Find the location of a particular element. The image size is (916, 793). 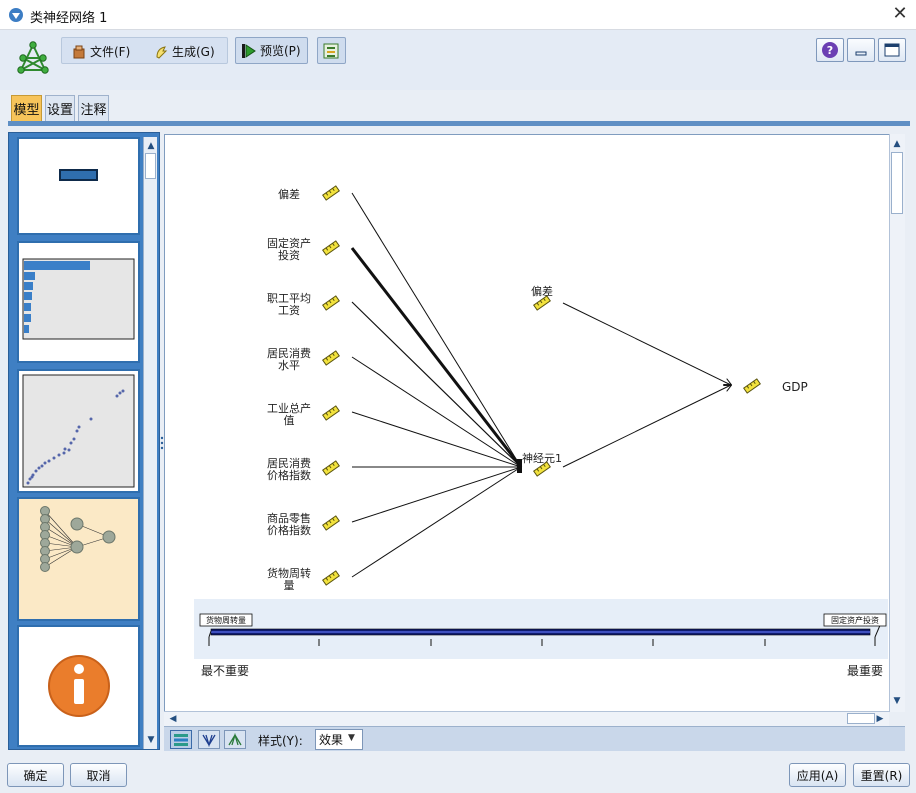

bar-thumb-graphic is located at coordinates (78, 299).